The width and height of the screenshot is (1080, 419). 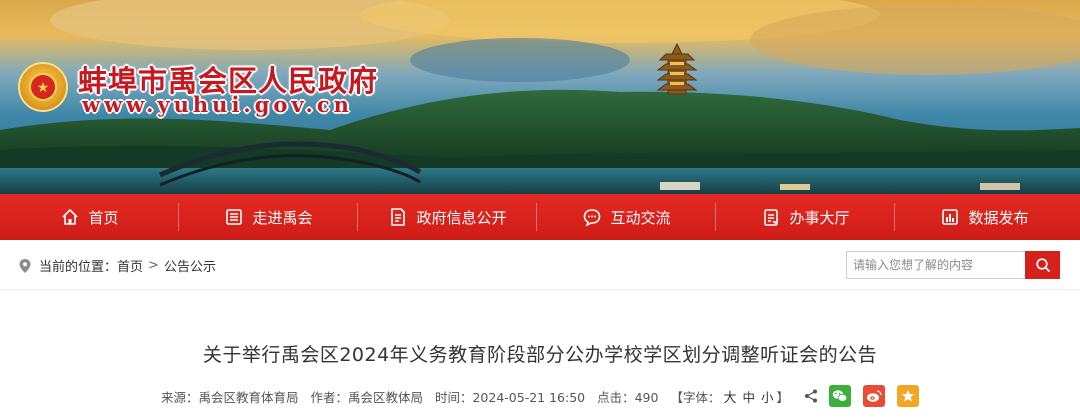 I want to click on star-icon, so click(x=908, y=396).